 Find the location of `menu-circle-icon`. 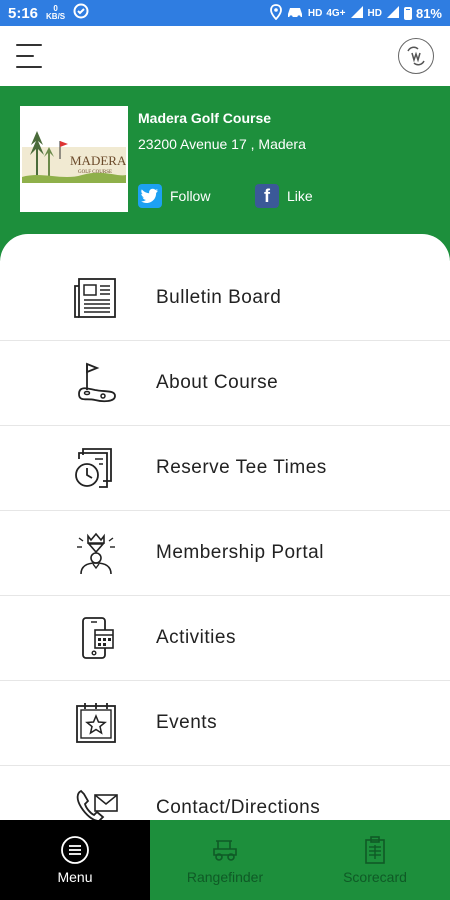

menu-circle-icon is located at coordinates (75, 850).